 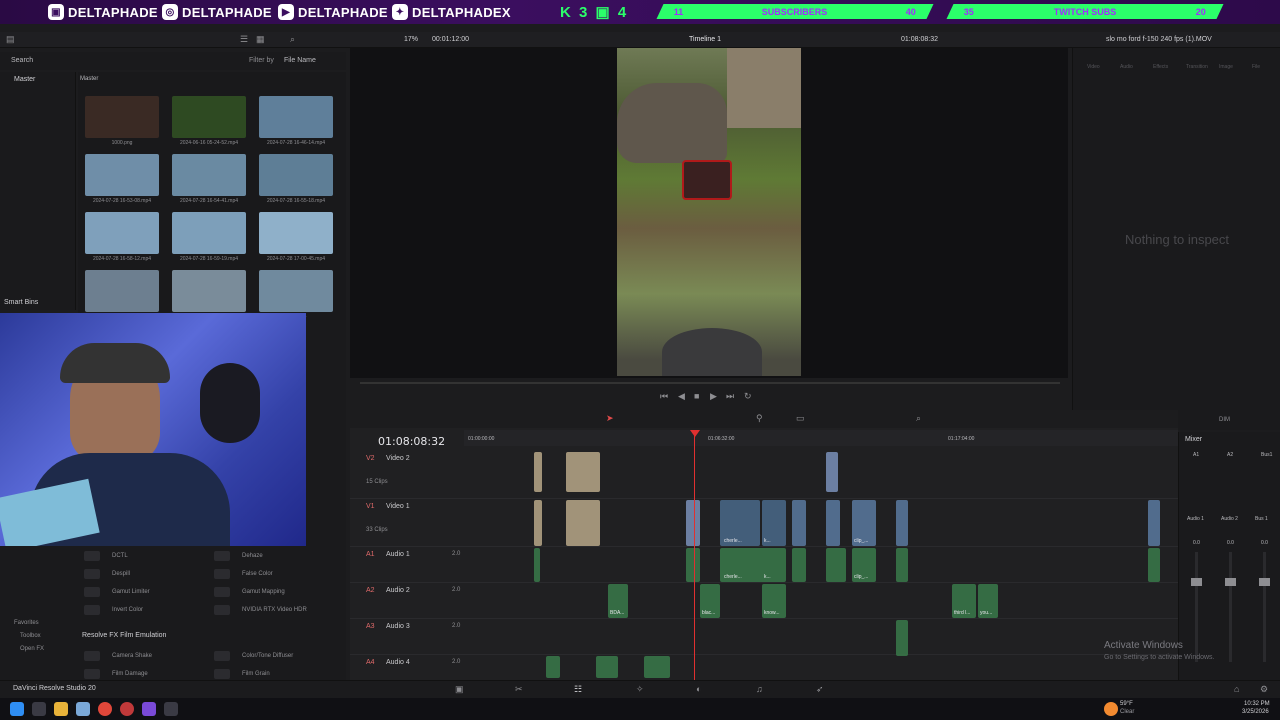 What do you see at coordinates (800, 418) in the screenshot?
I see `lock-icon: ▭` at bounding box center [800, 418].